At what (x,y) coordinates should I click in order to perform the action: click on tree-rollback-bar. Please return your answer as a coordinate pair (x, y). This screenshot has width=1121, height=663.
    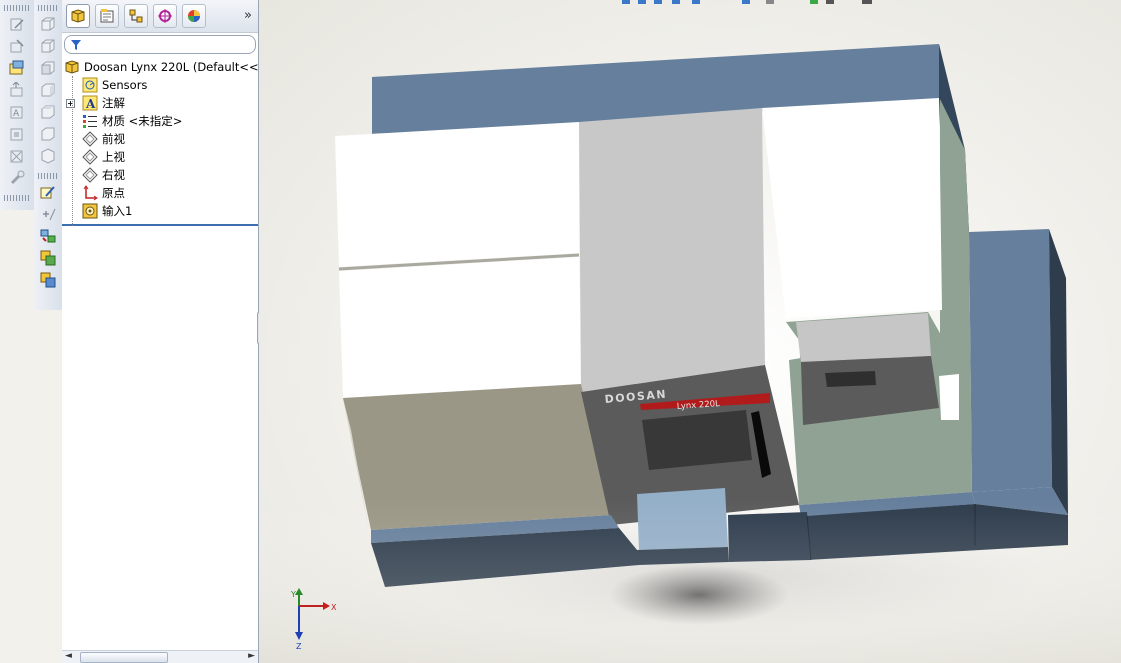
    Looking at the image, I should click on (160, 225).